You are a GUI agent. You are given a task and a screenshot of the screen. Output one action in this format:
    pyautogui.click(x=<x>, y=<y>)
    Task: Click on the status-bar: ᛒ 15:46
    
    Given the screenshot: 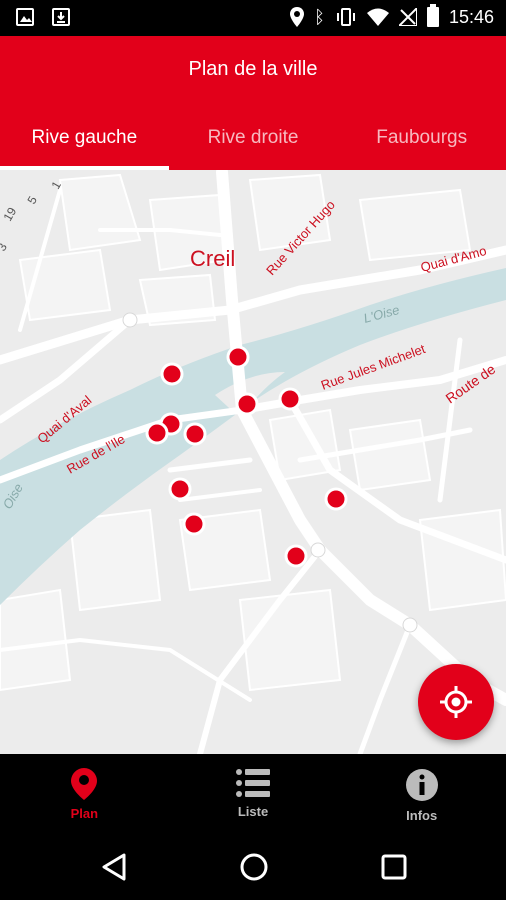 What is the action you would take?
    pyautogui.click(x=253, y=18)
    